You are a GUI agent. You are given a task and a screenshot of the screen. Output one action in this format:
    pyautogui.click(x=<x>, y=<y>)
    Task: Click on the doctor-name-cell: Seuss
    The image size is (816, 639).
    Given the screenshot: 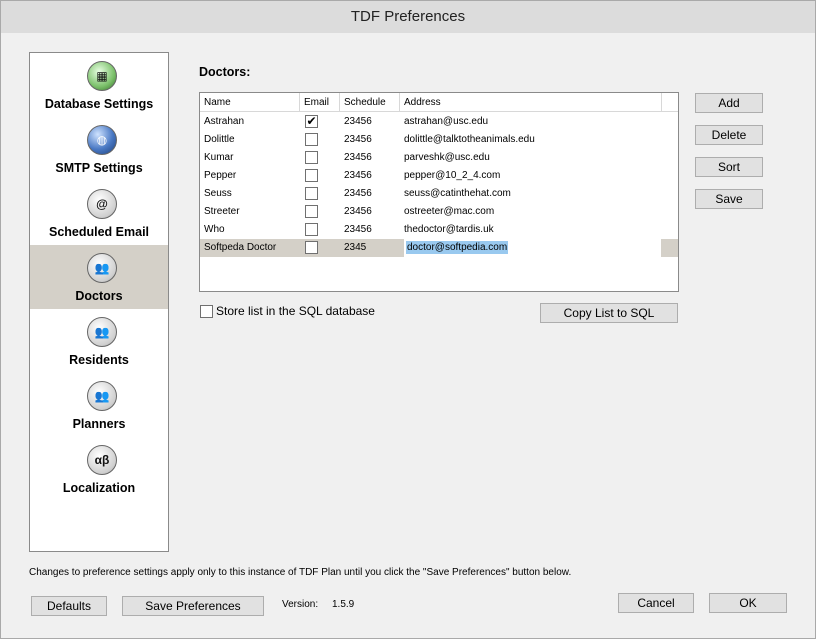 What is the action you would take?
    pyautogui.click(x=250, y=194)
    